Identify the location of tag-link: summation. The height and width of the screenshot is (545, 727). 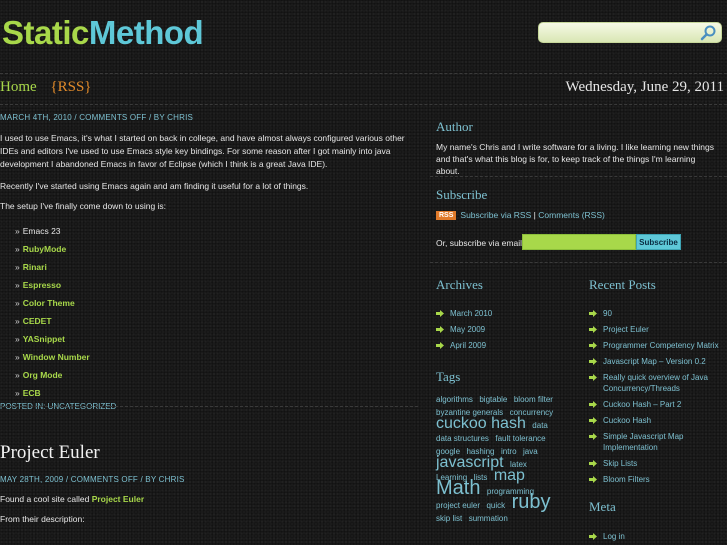
(488, 518).